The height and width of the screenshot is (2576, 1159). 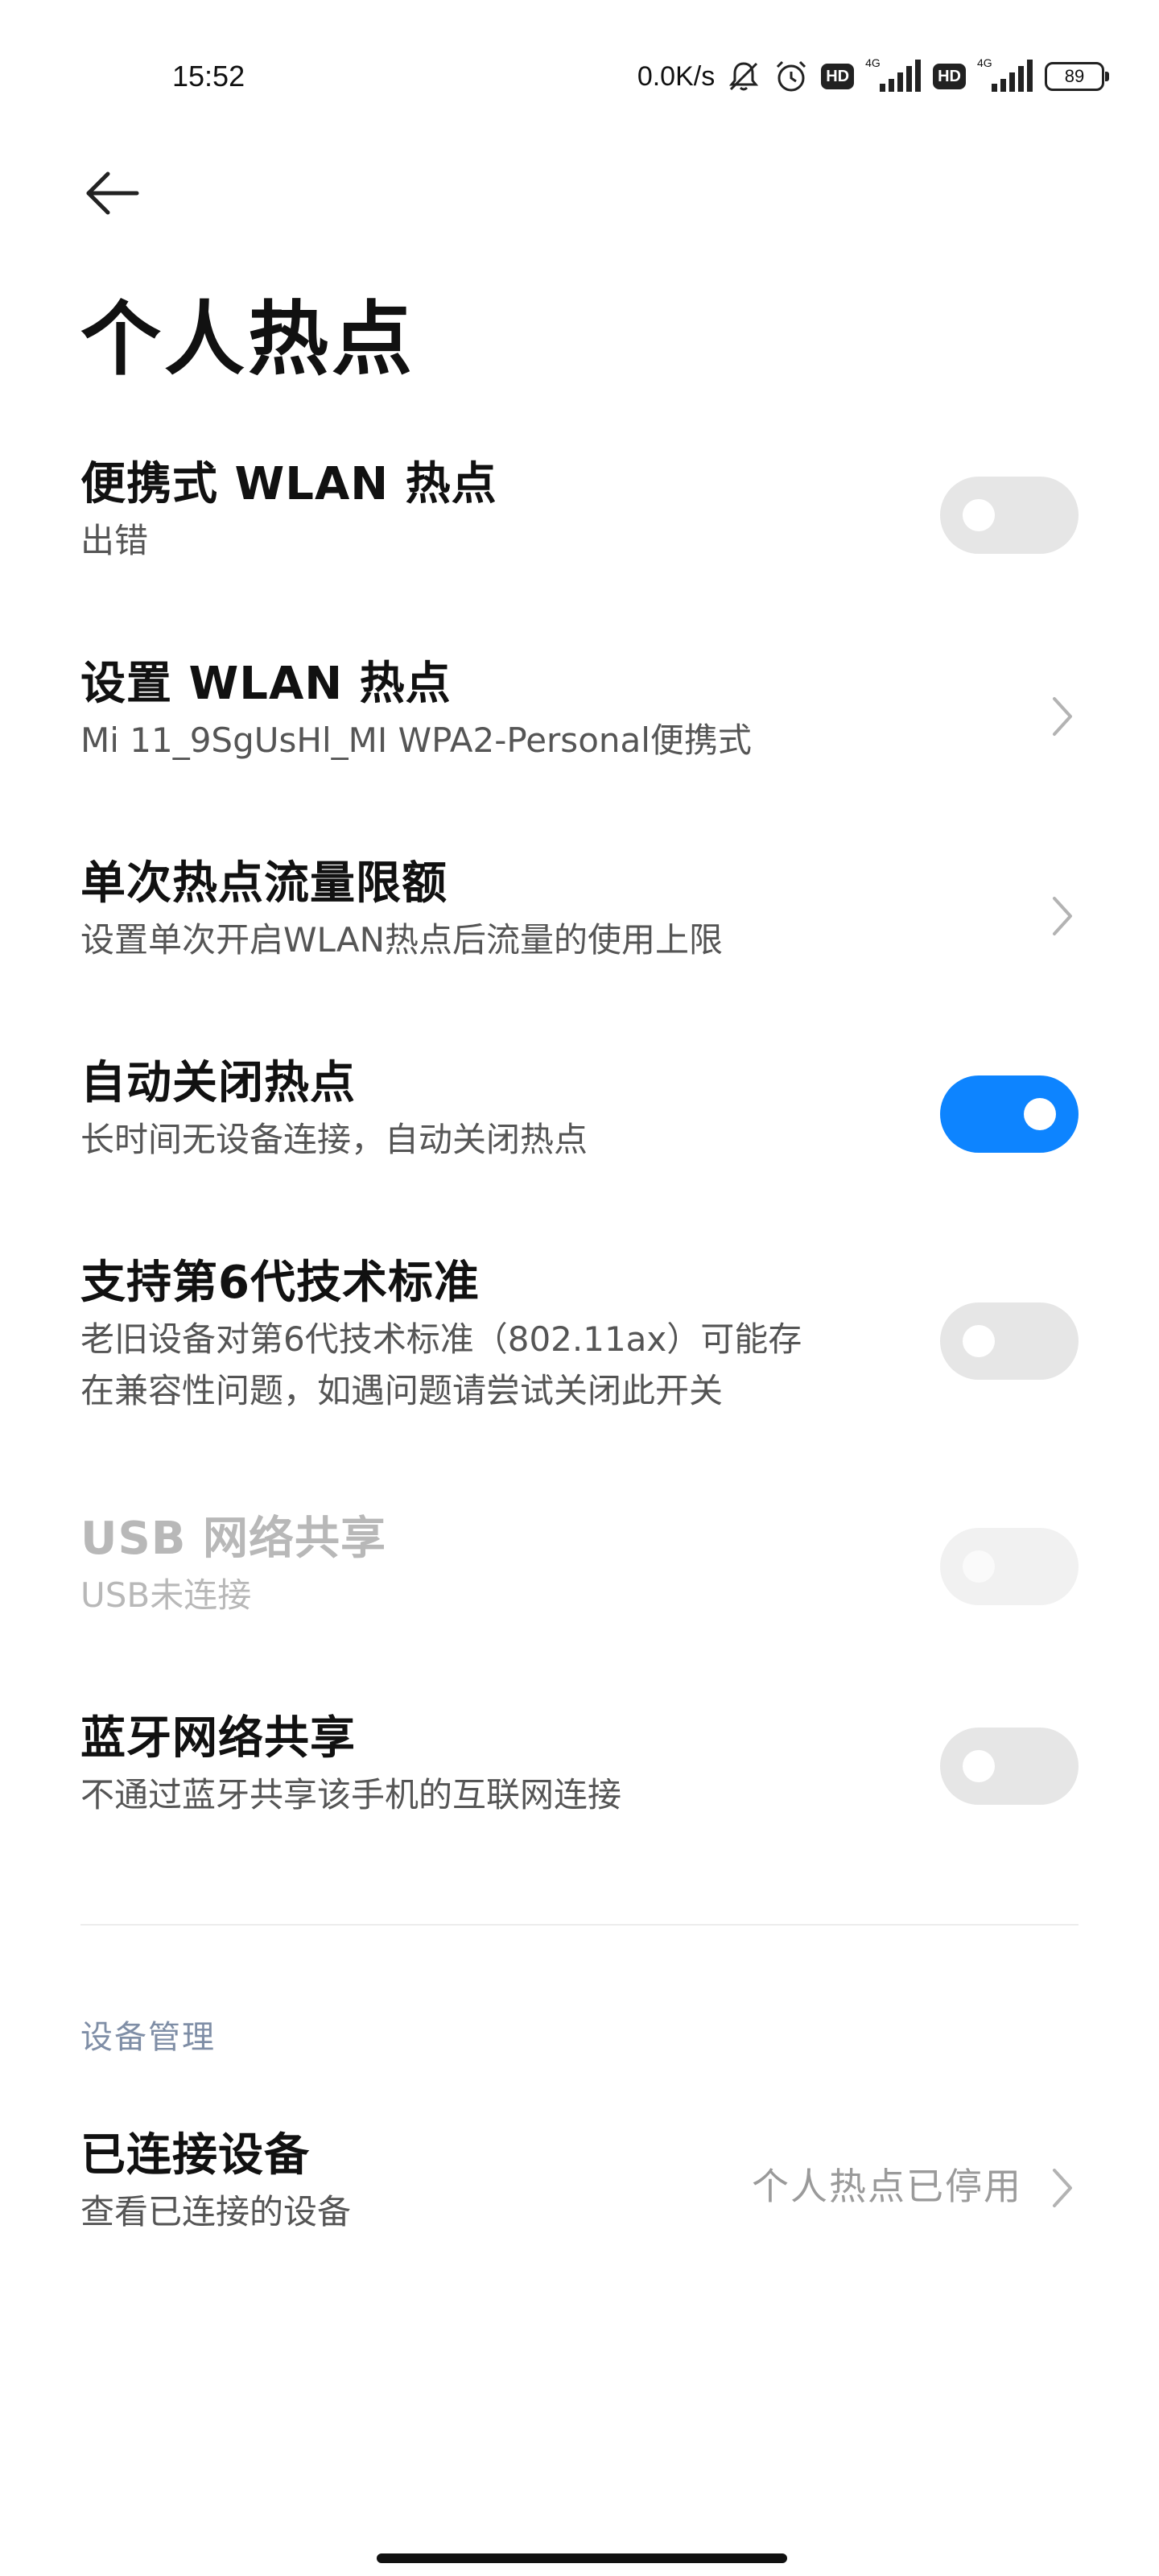 What do you see at coordinates (676, 76) in the screenshot?
I see `network-speed: 0.0K/s` at bounding box center [676, 76].